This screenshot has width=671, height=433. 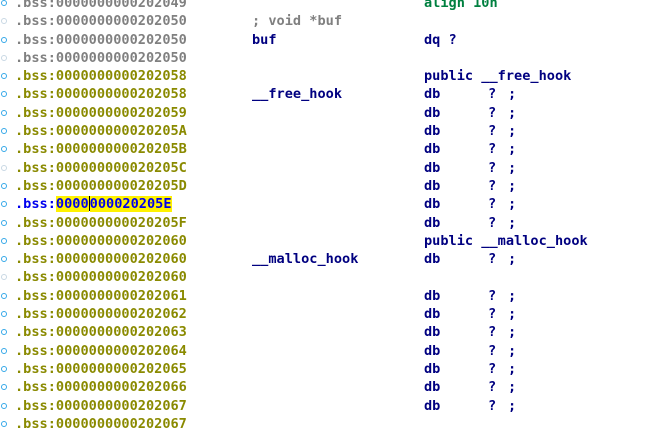 I want to click on listing-row: .bss:000000000020205C db?;, so click(x=335, y=168).